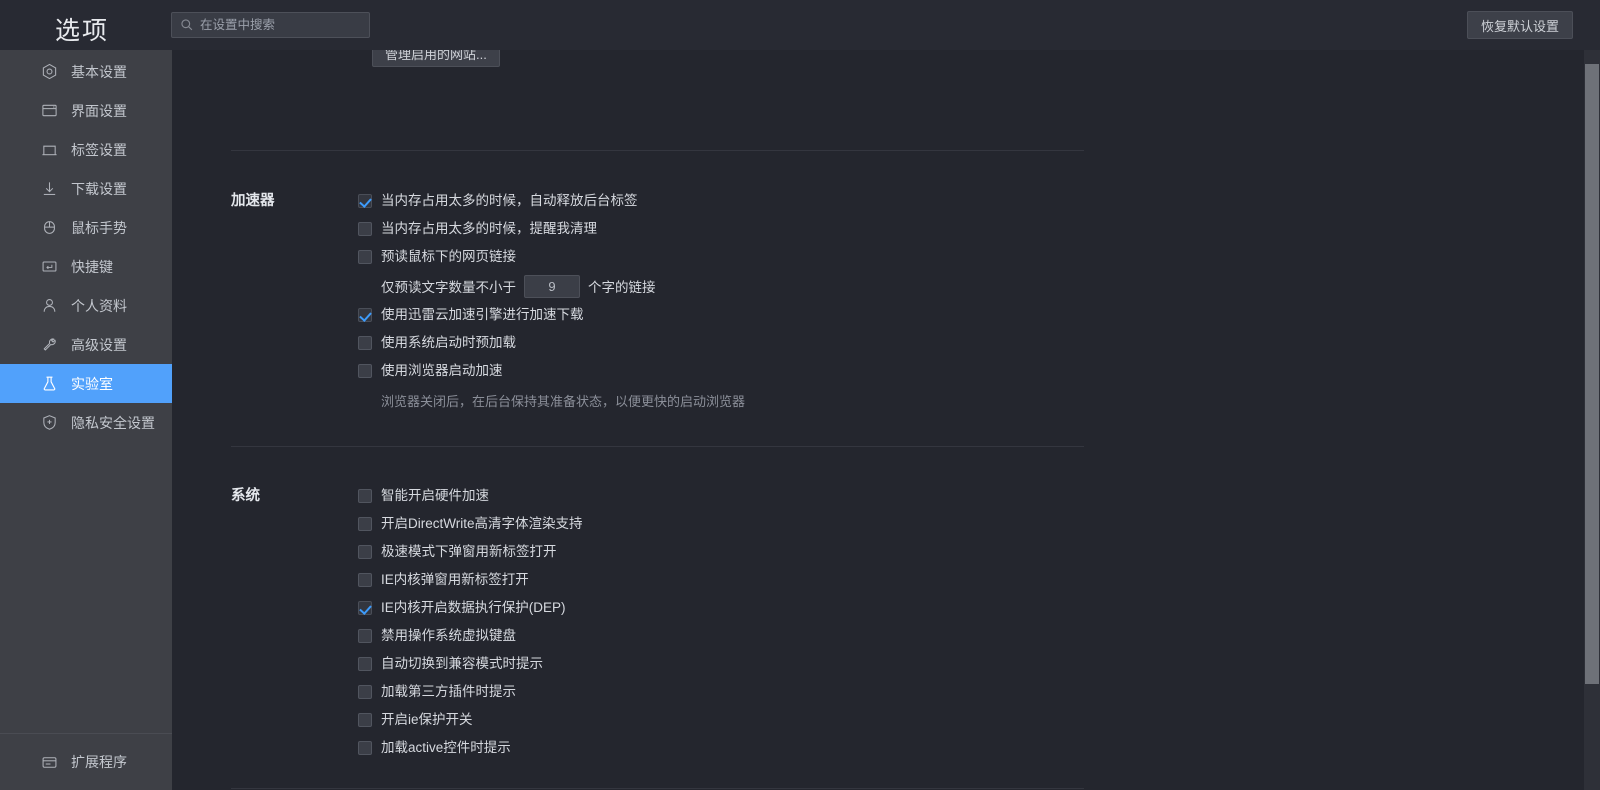 This screenshot has width=1600, height=790. Describe the element at coordinates (365, 552) in the screenshot. I see `checkbox-fast-mode-popup-new-tab` at that location.